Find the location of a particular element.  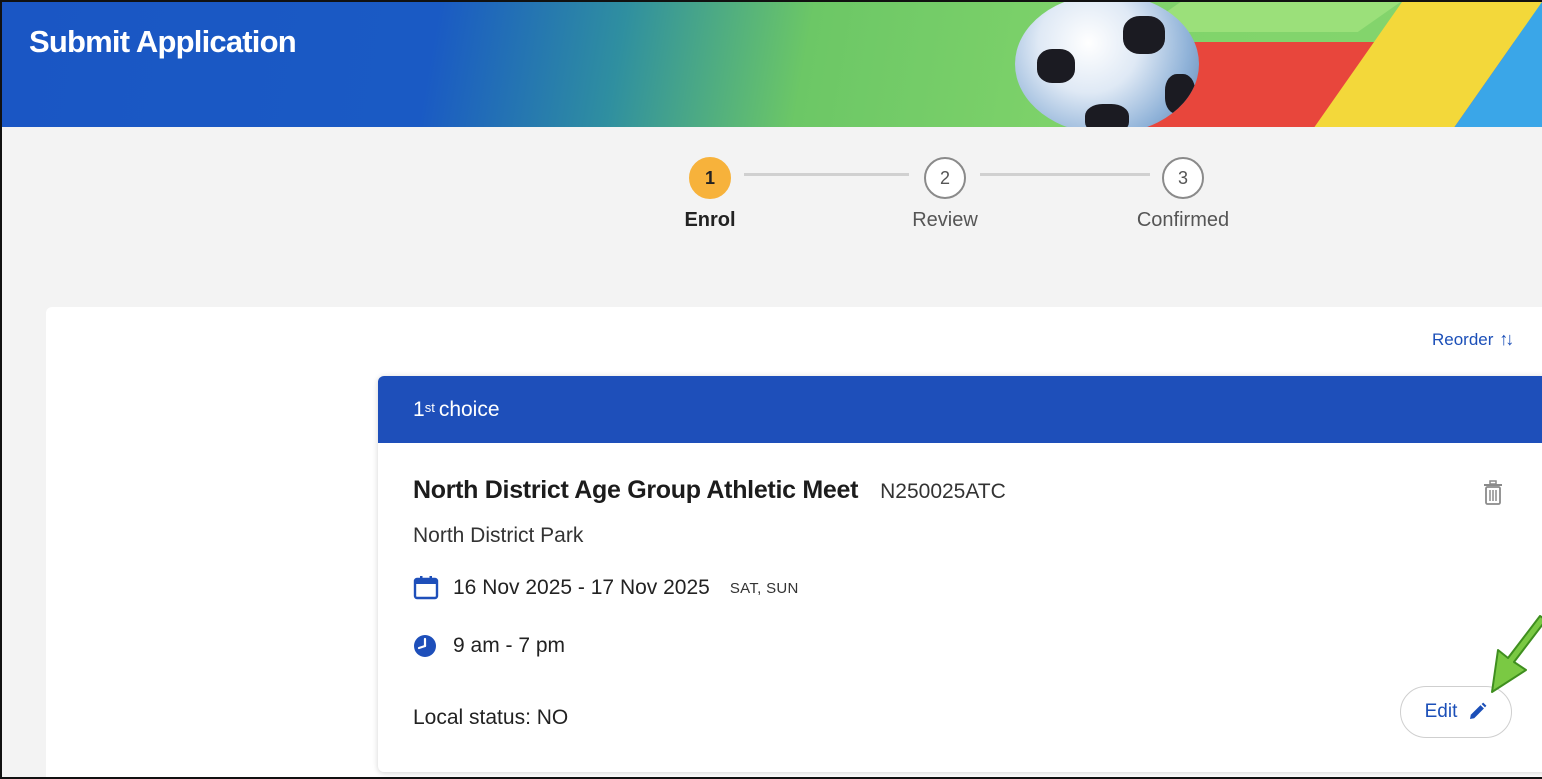

step-review: 2 Review is located at coordinates (945, 194).